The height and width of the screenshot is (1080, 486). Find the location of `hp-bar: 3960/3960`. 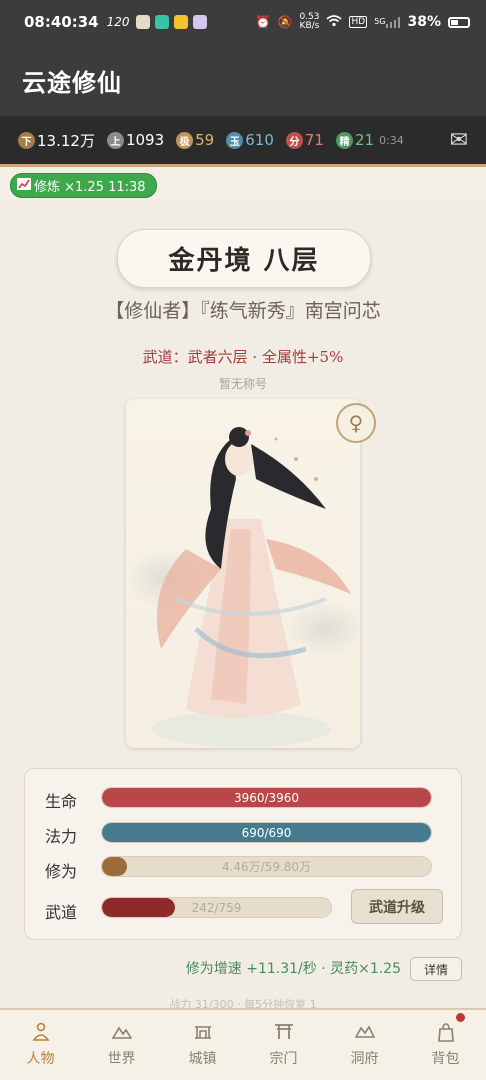

hp-bar: 3960/3960 is located at coordinates (266, 797).